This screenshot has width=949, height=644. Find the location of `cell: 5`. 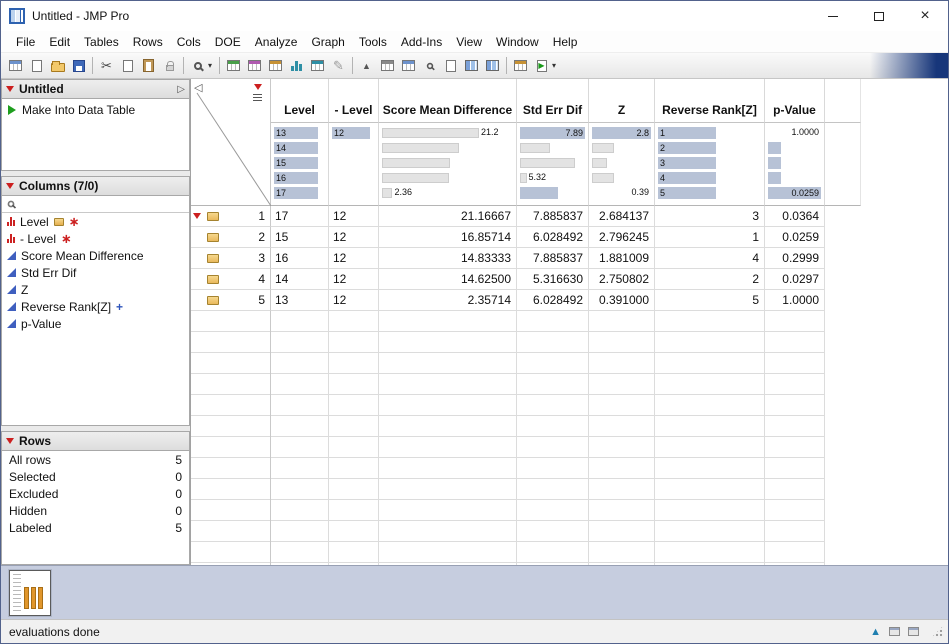

cell: 5 is located at coordinates (710, 300).